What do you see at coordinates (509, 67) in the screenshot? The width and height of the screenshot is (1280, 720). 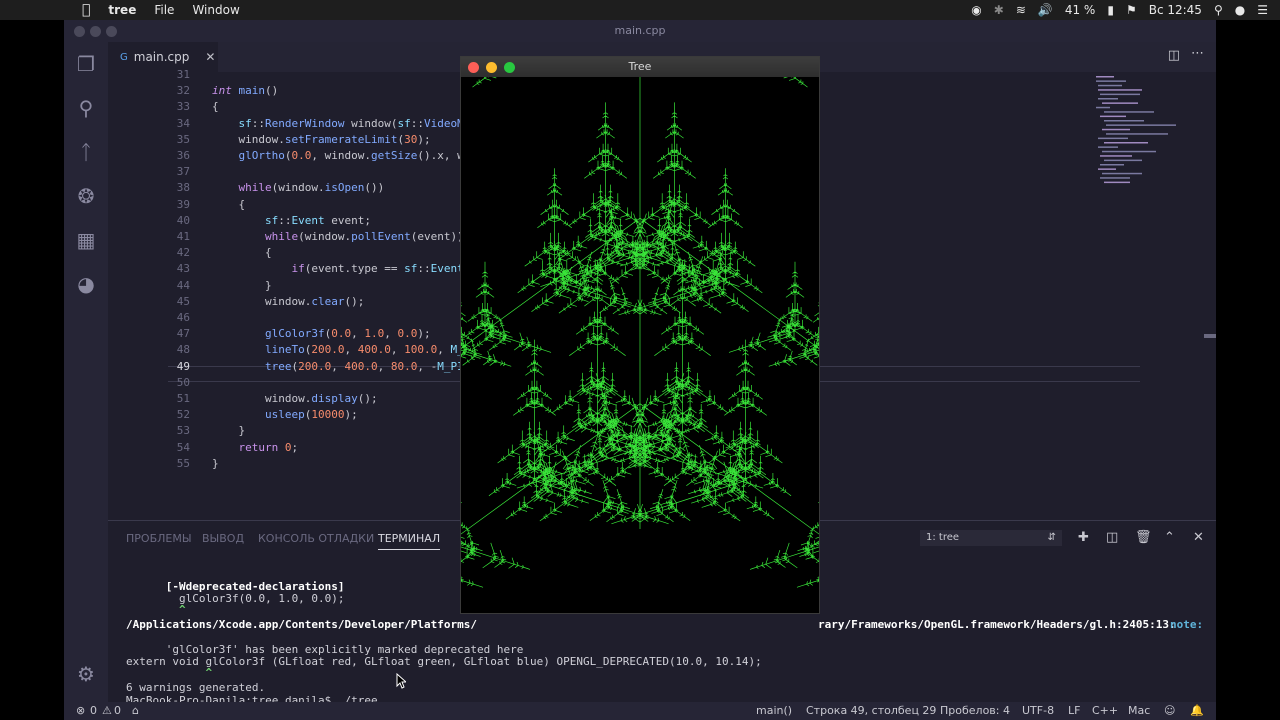 I see `tree-zoom-button` at bounding box center [509, 67].